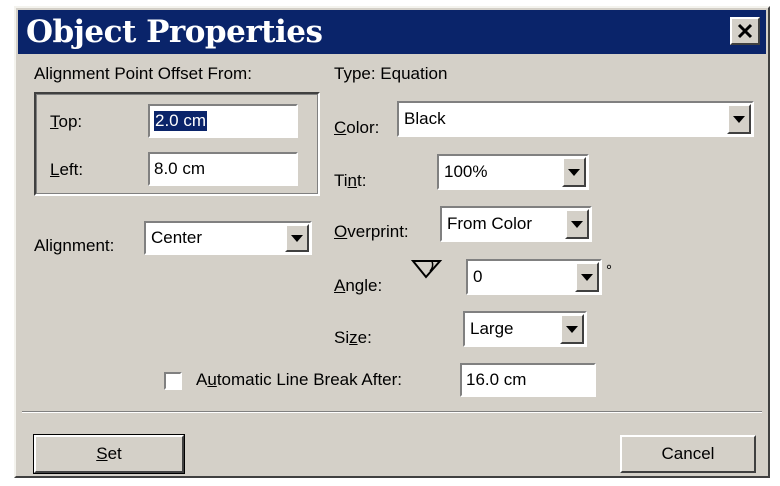  Describe the element at coordinates (392, 412) in the screenshot. I see `separator` at that location.